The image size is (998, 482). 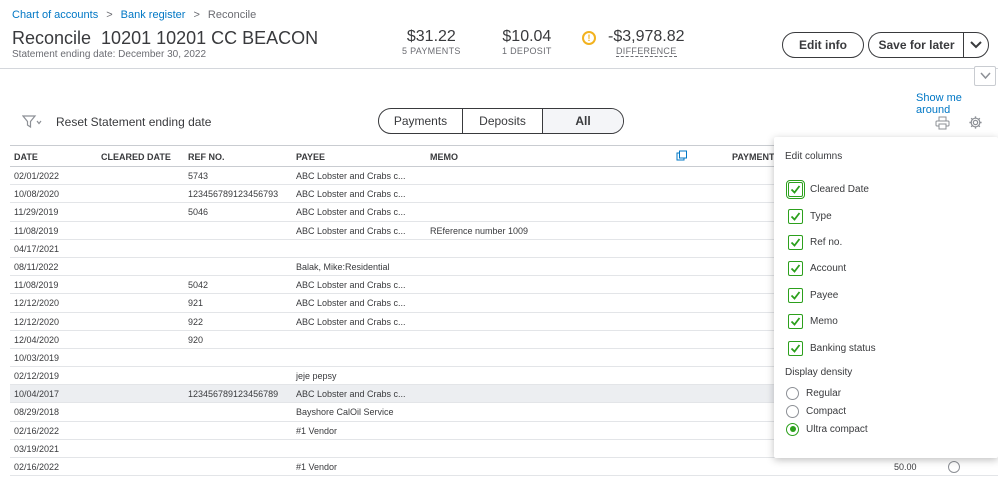 What do you see at coordinates (826, 242) in the screenshot?
I see `option-label: Ref no.` at bounding box center [826, 242].